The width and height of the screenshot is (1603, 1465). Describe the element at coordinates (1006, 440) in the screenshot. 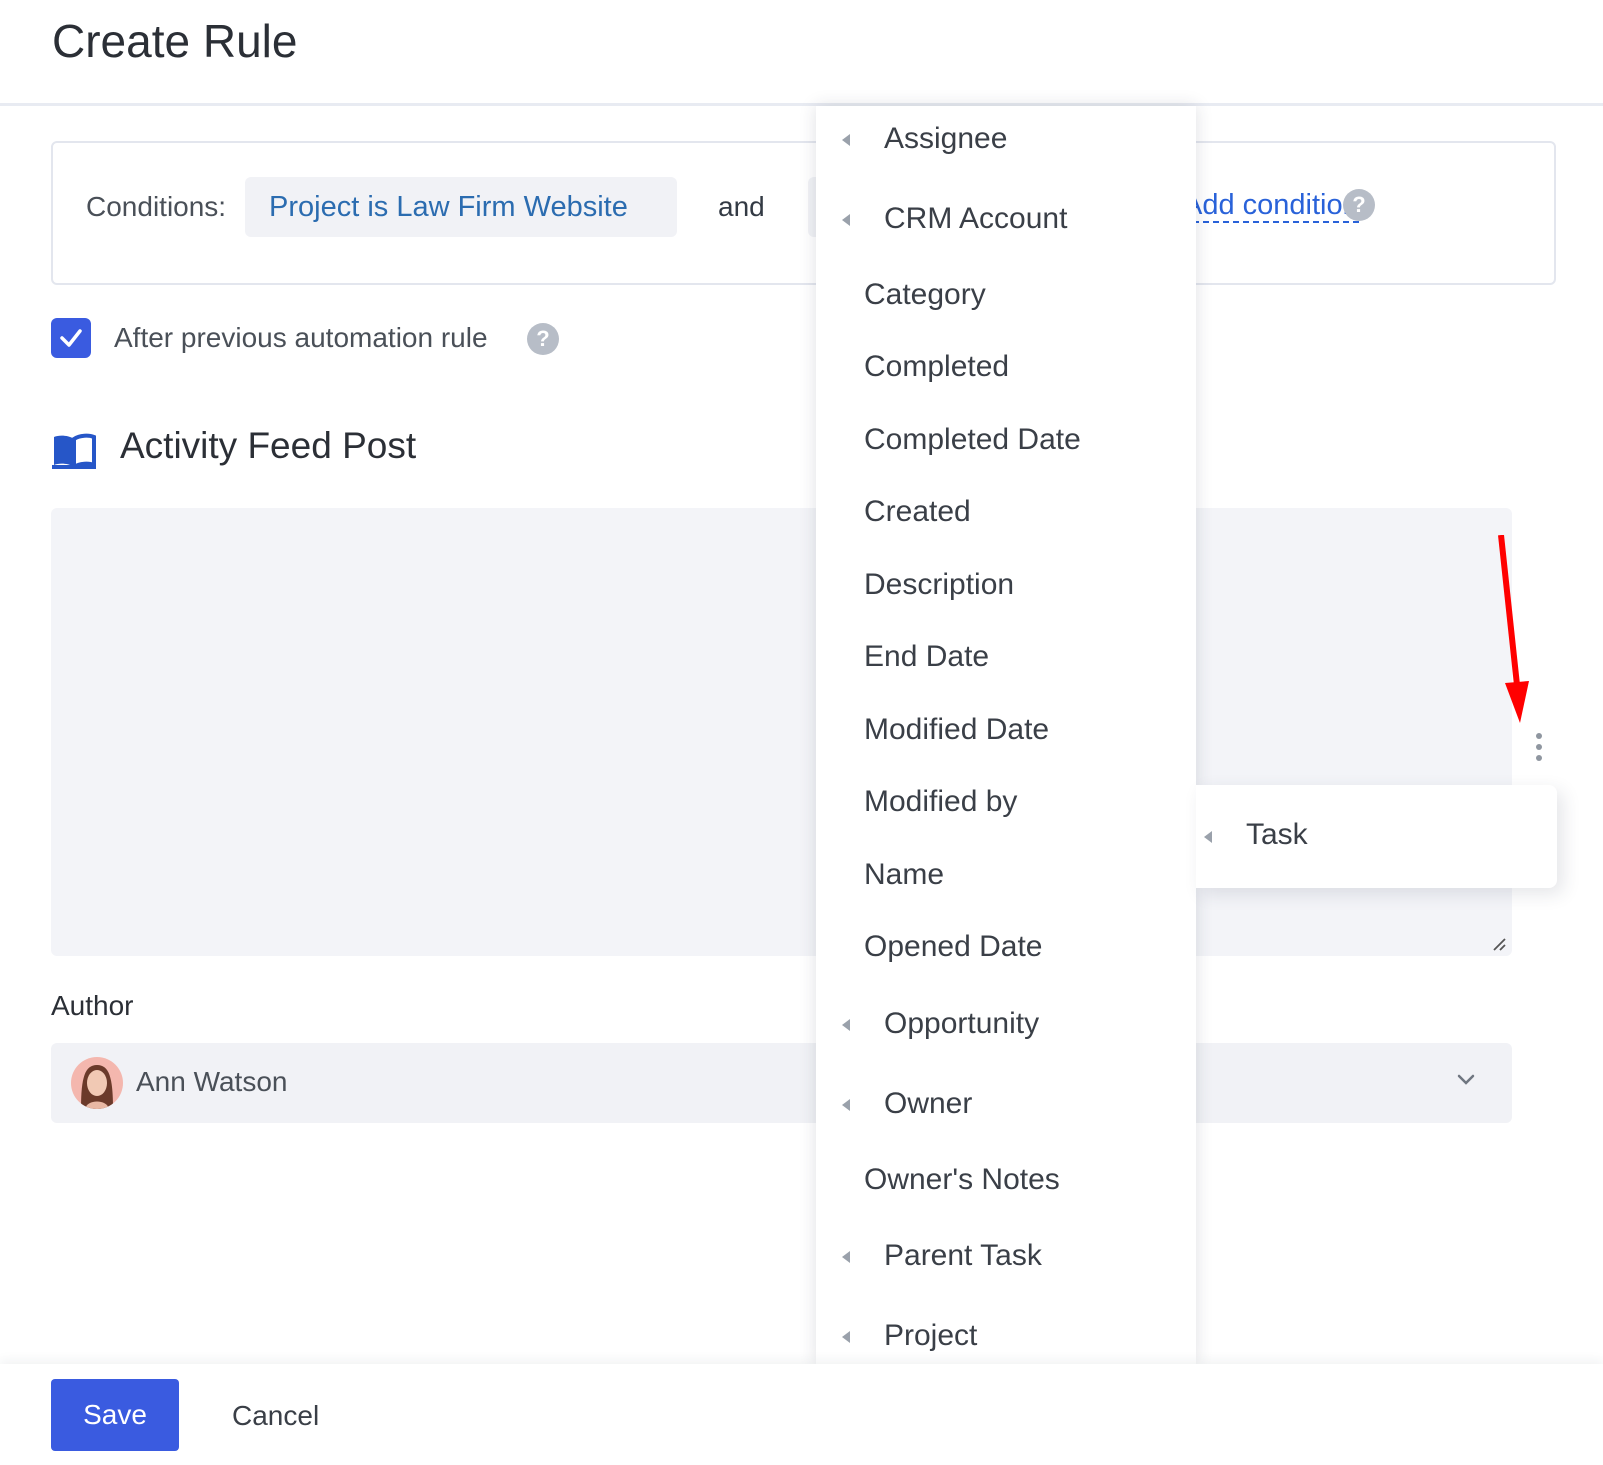

I see `menu-item-completed-date: Completed Date` at that location.